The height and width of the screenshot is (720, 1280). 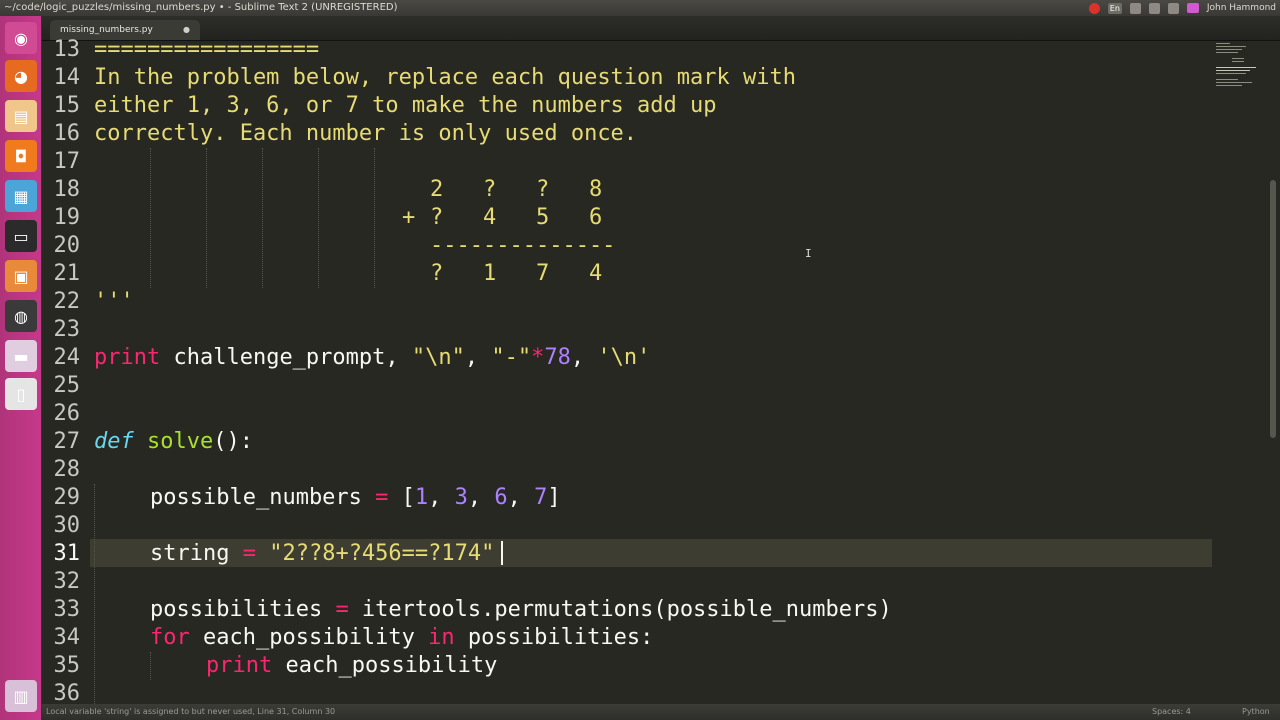 What do you see at coordinates (67, 161) in the screenshot?
I see `line-number: 17` at bounding box center [67, 161].